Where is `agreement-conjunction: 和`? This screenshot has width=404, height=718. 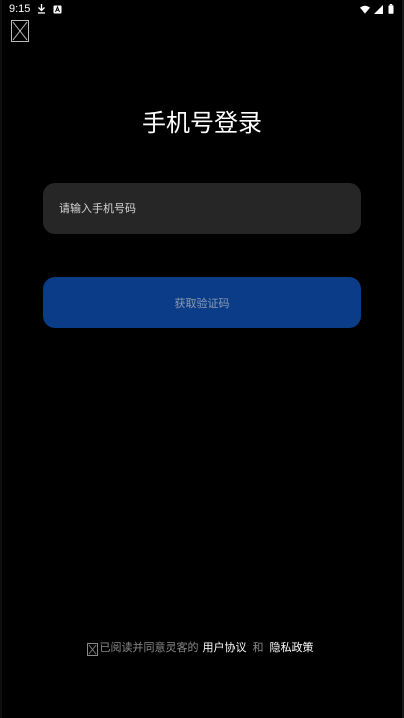 agreement-conjunction: 和 is located at coordinates (258, 647).